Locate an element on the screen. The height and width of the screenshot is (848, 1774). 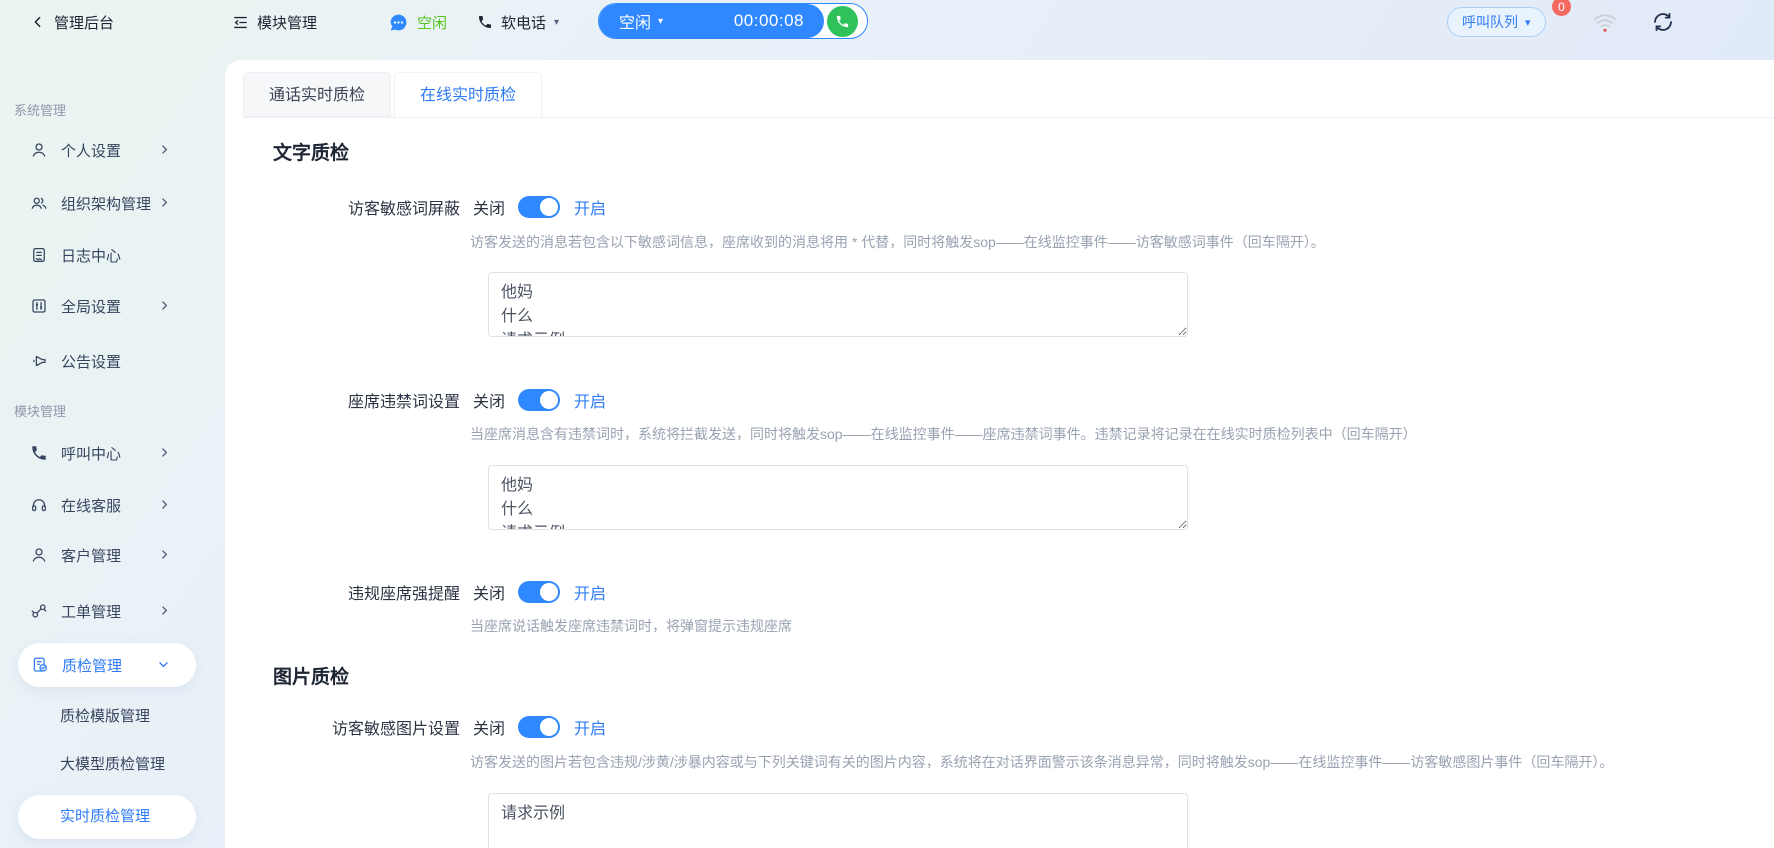
user-icon is located at coordinates (39, 150).